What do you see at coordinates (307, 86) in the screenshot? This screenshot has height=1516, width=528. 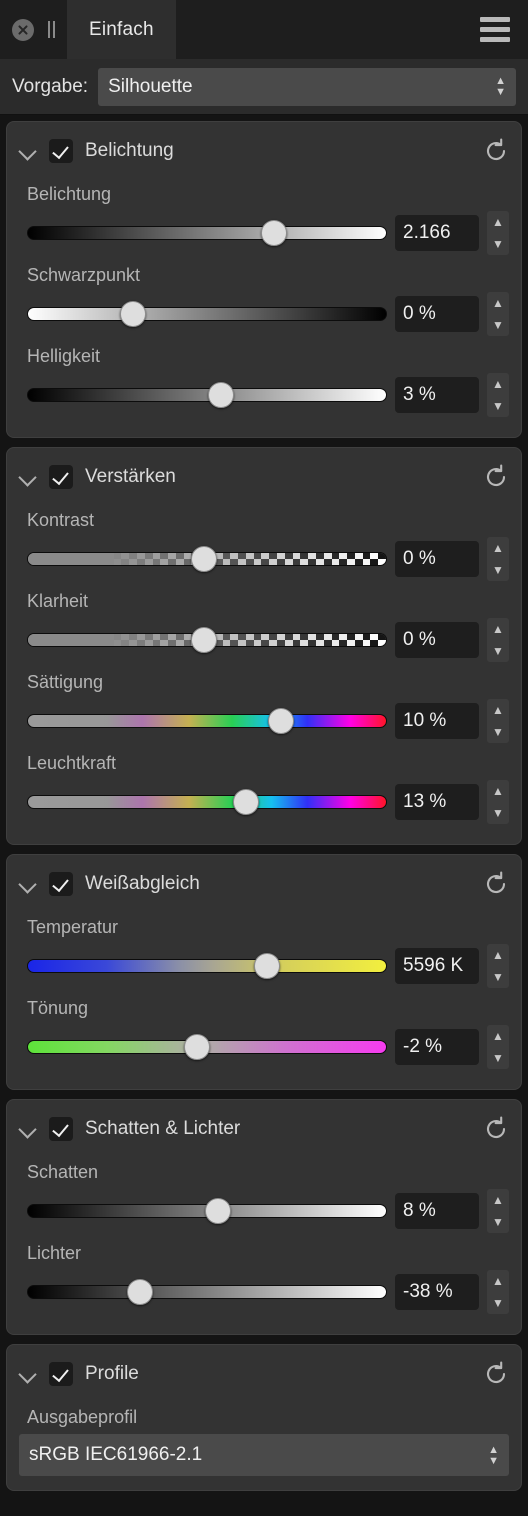 I see `preset-select: Silhouette ▲ ▼` at bounding box center [307, 86].